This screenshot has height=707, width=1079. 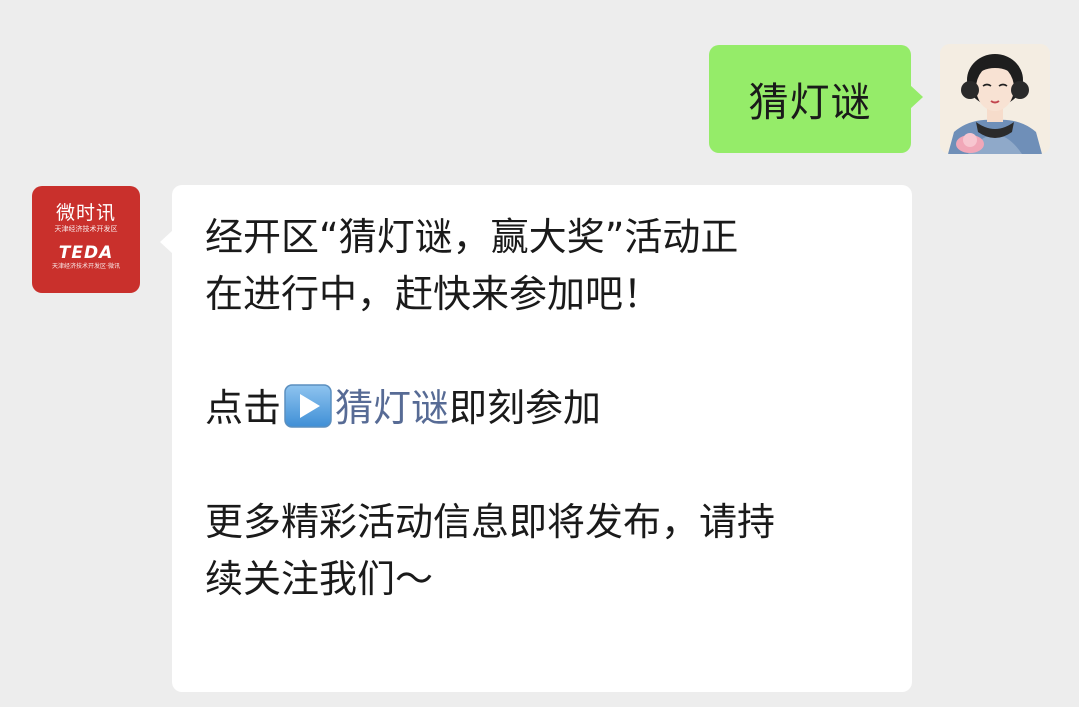 I want to click on user-portrait-image, so click(x=995, y=99).